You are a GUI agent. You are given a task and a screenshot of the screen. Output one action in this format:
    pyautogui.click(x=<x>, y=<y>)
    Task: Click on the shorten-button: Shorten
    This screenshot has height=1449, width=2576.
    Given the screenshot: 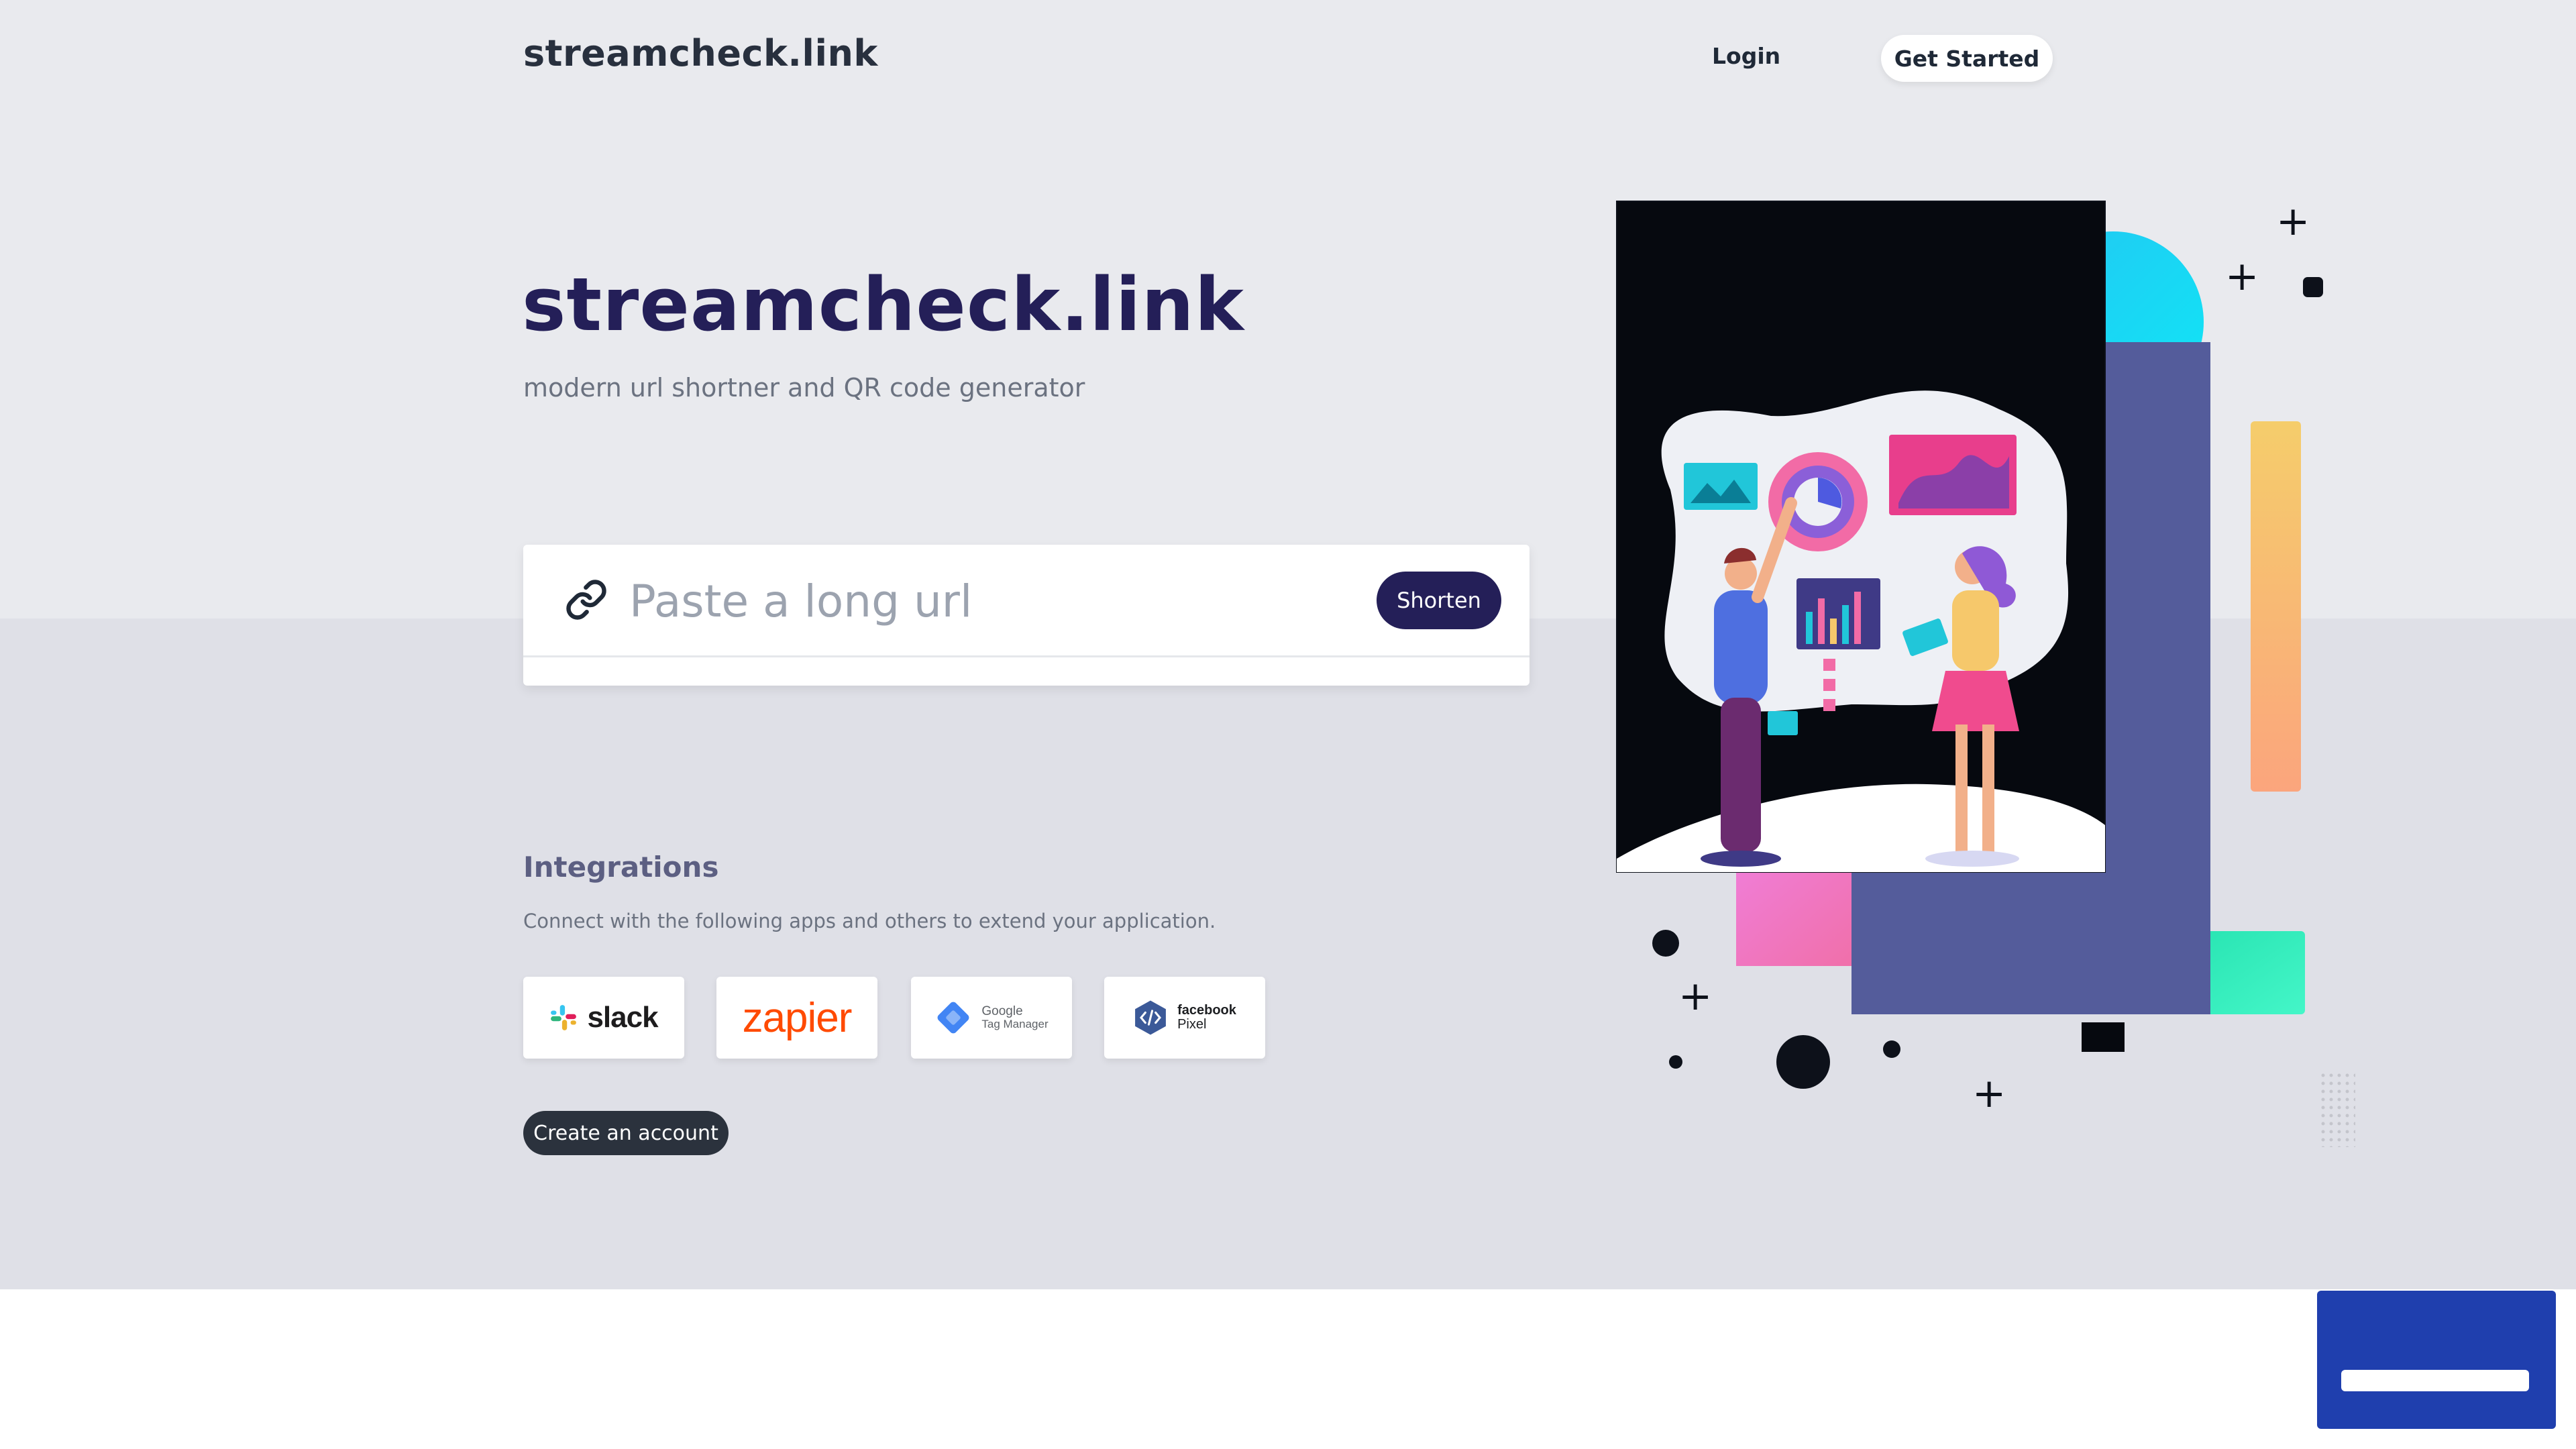 What is the action you would take?
    pyautogui.click(x=1439, y=600)
    